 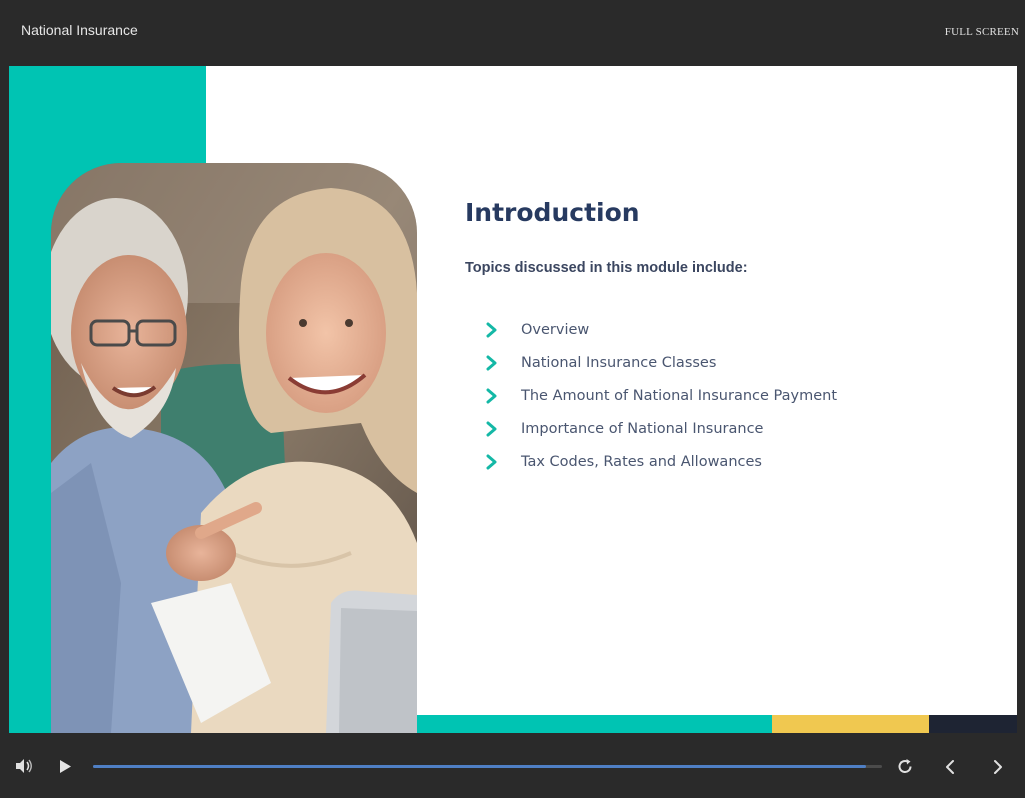 What do you see at coordinates (24, 766) in the screenshot?
I see `volume-icon` at bounding box center [24, 766].